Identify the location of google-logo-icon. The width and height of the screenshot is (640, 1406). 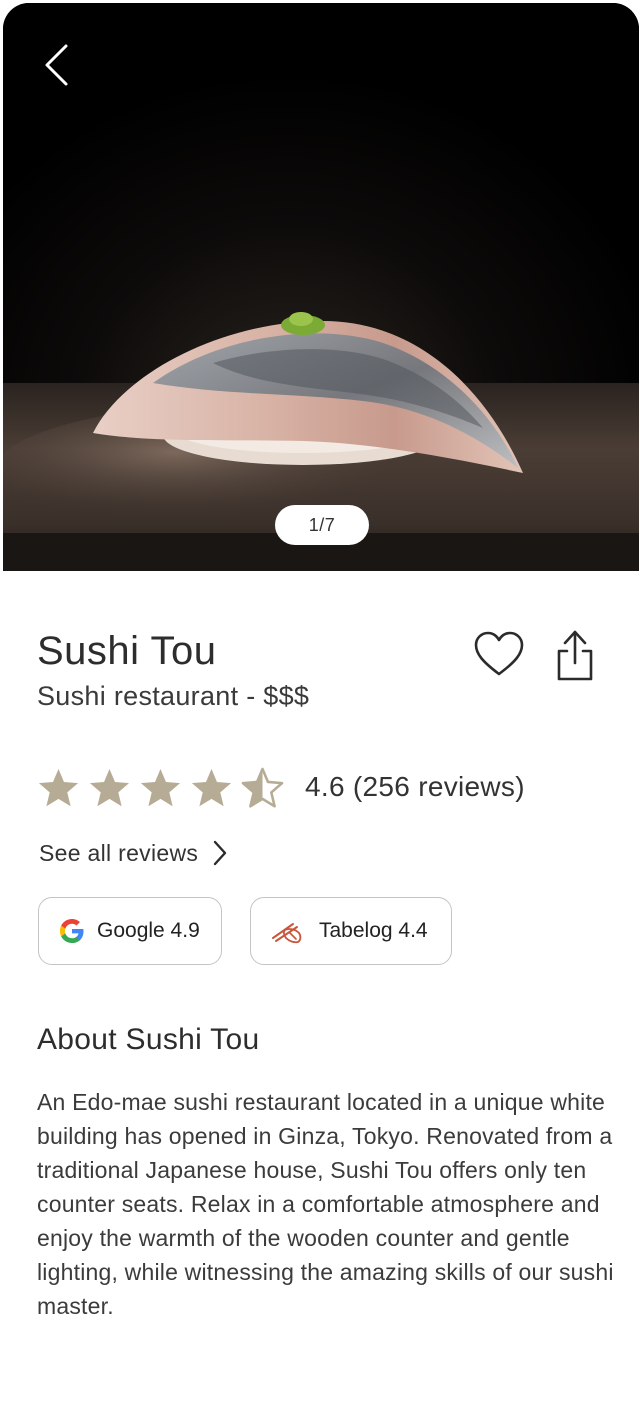
(72, 931).